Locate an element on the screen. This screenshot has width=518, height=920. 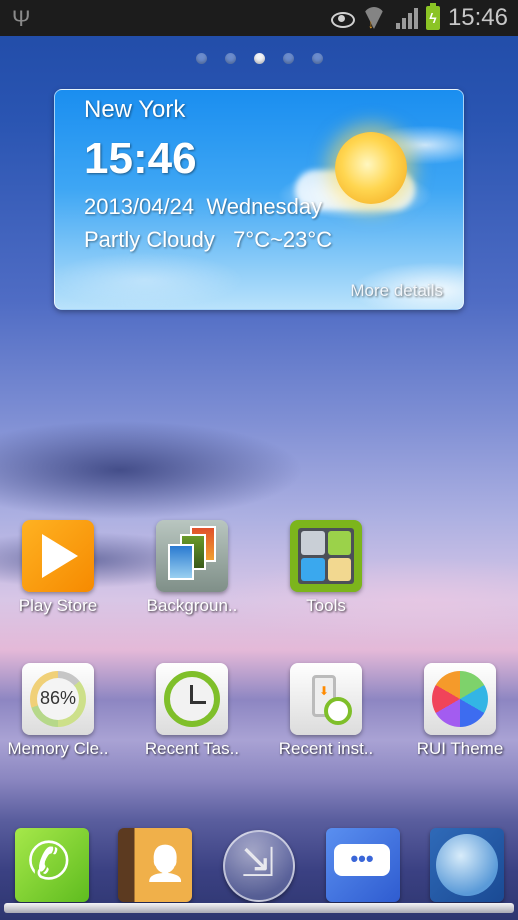
app-label: Tools is located at coordinates (326, 605).